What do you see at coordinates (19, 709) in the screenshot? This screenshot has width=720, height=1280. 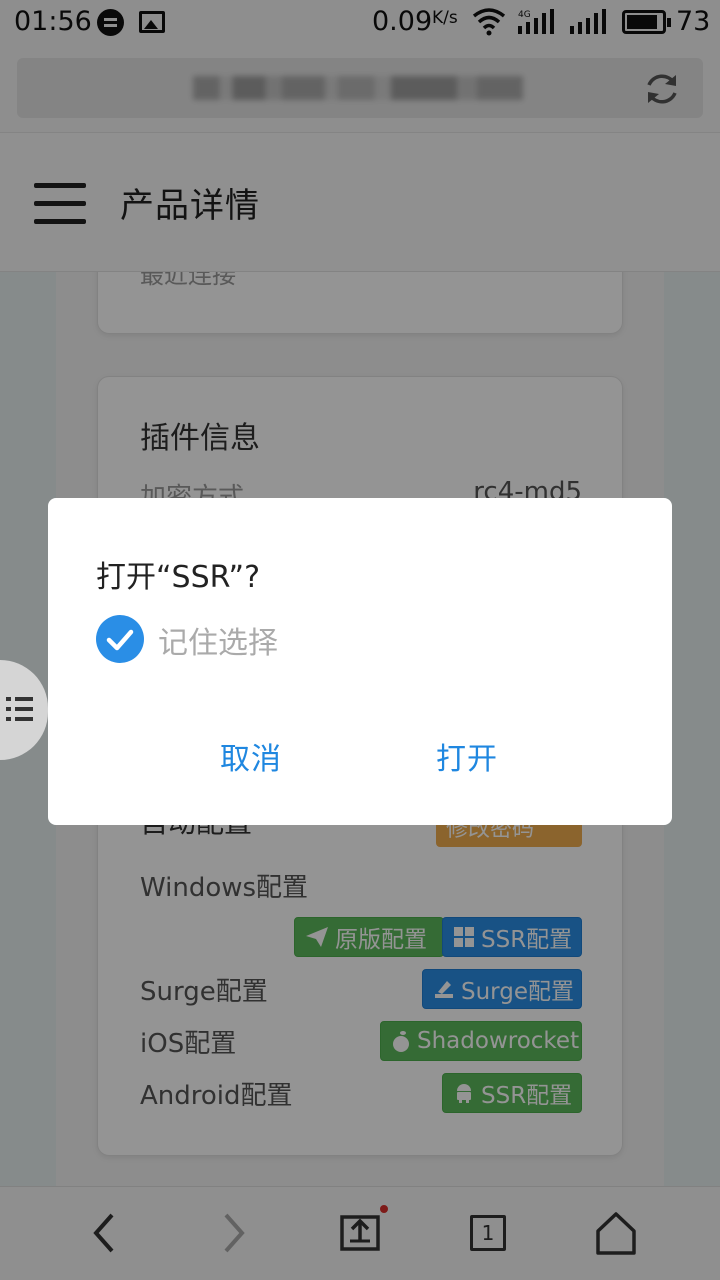 I see `list-icon` at bounding box center [19, 709].